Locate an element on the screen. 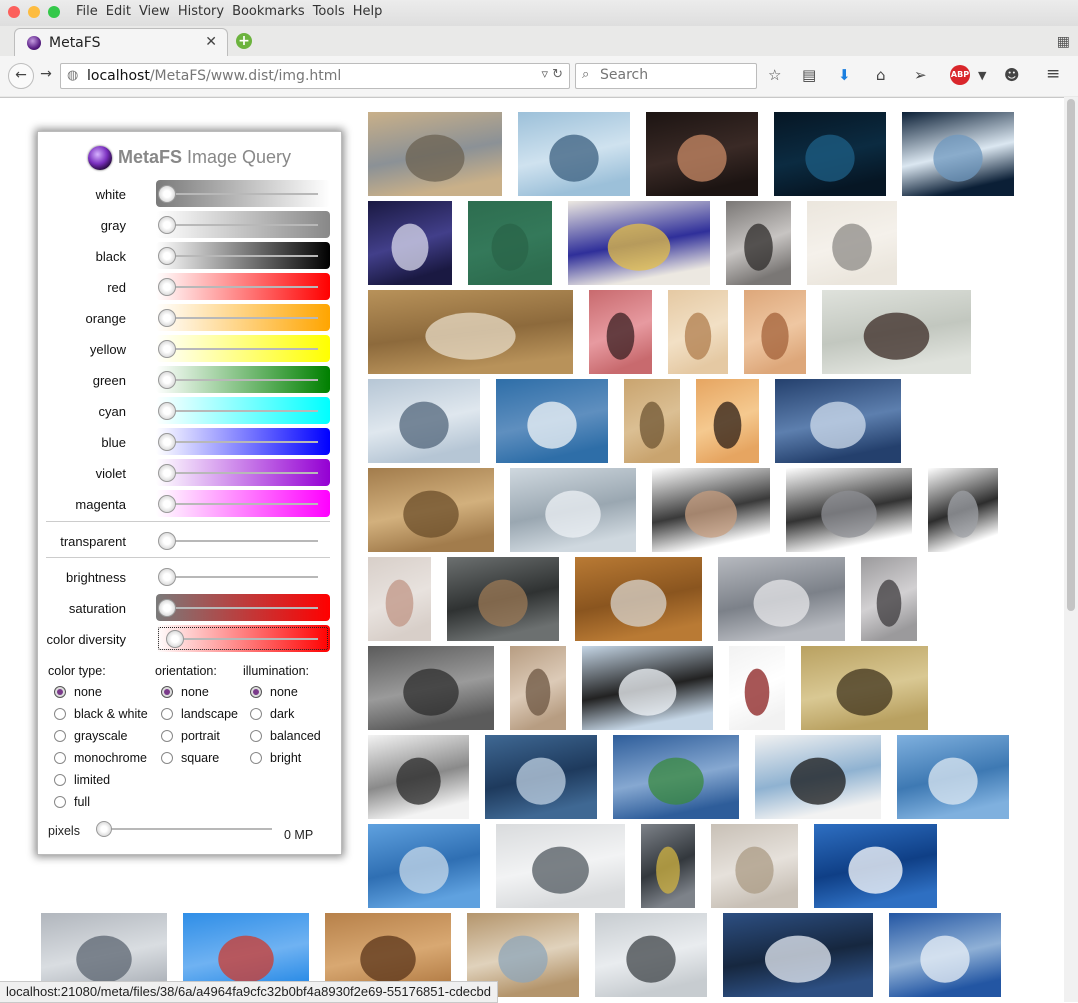  reload-icon: ▿ ↻ is located at coordinates (552, 74).